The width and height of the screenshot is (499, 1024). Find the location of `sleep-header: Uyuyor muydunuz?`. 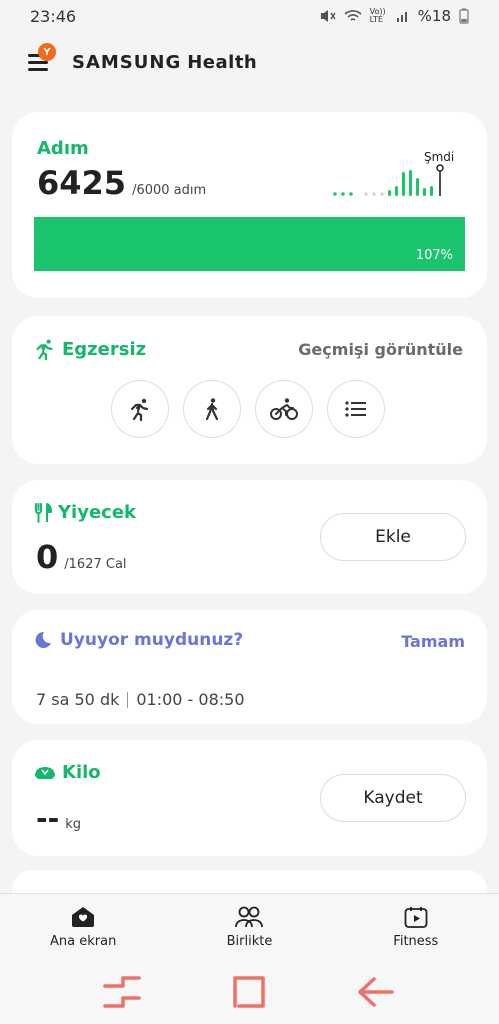

sleep-header: Uyuyor muydunuz? is located at coordinates (138, 640).